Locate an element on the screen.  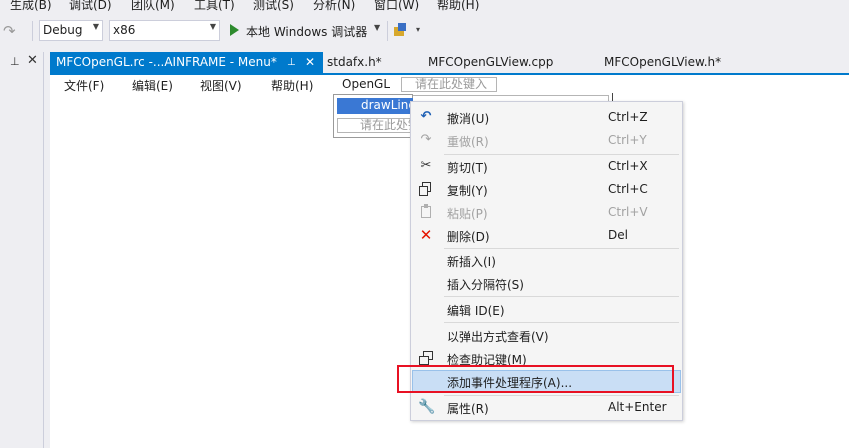
ctx-undo: ↶ 撤消(U) Ctrl+Z is located at coordinates (546, 117).